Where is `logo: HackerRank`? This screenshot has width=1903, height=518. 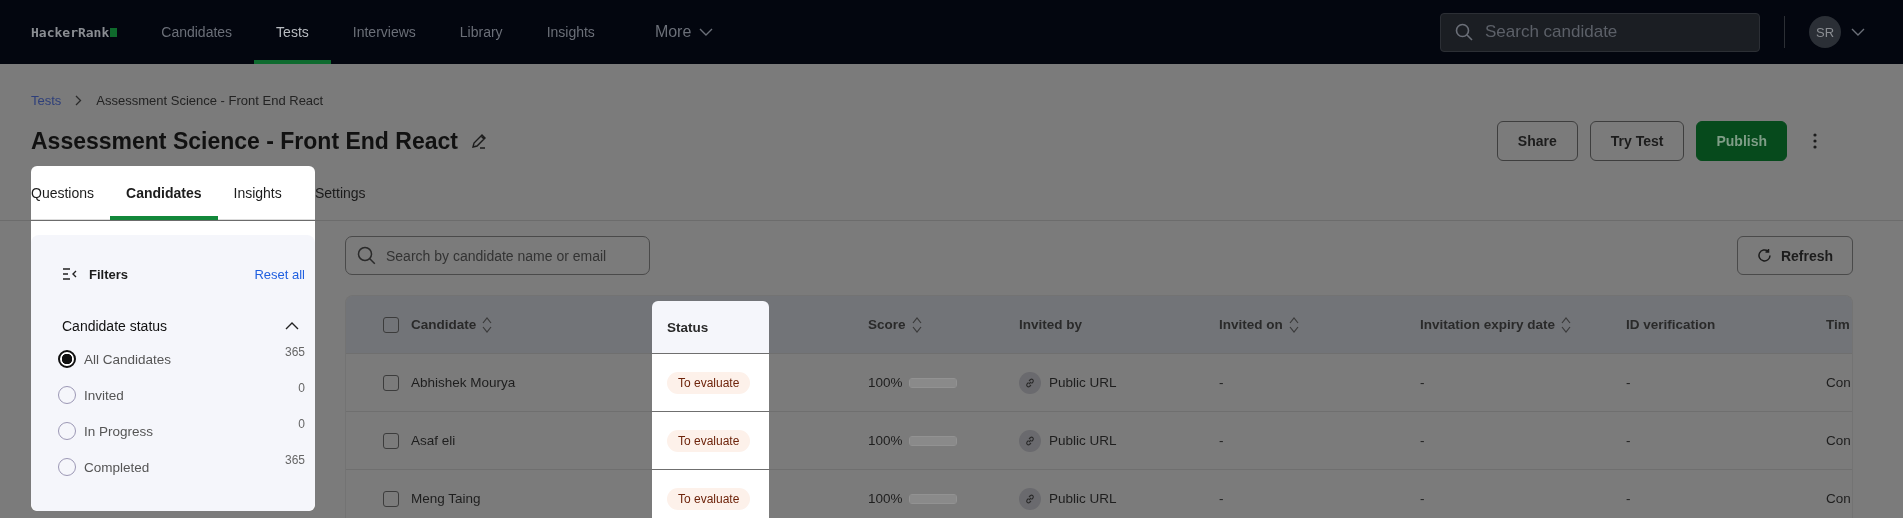 logo: HackerRank is located at coordinates (74, 32).